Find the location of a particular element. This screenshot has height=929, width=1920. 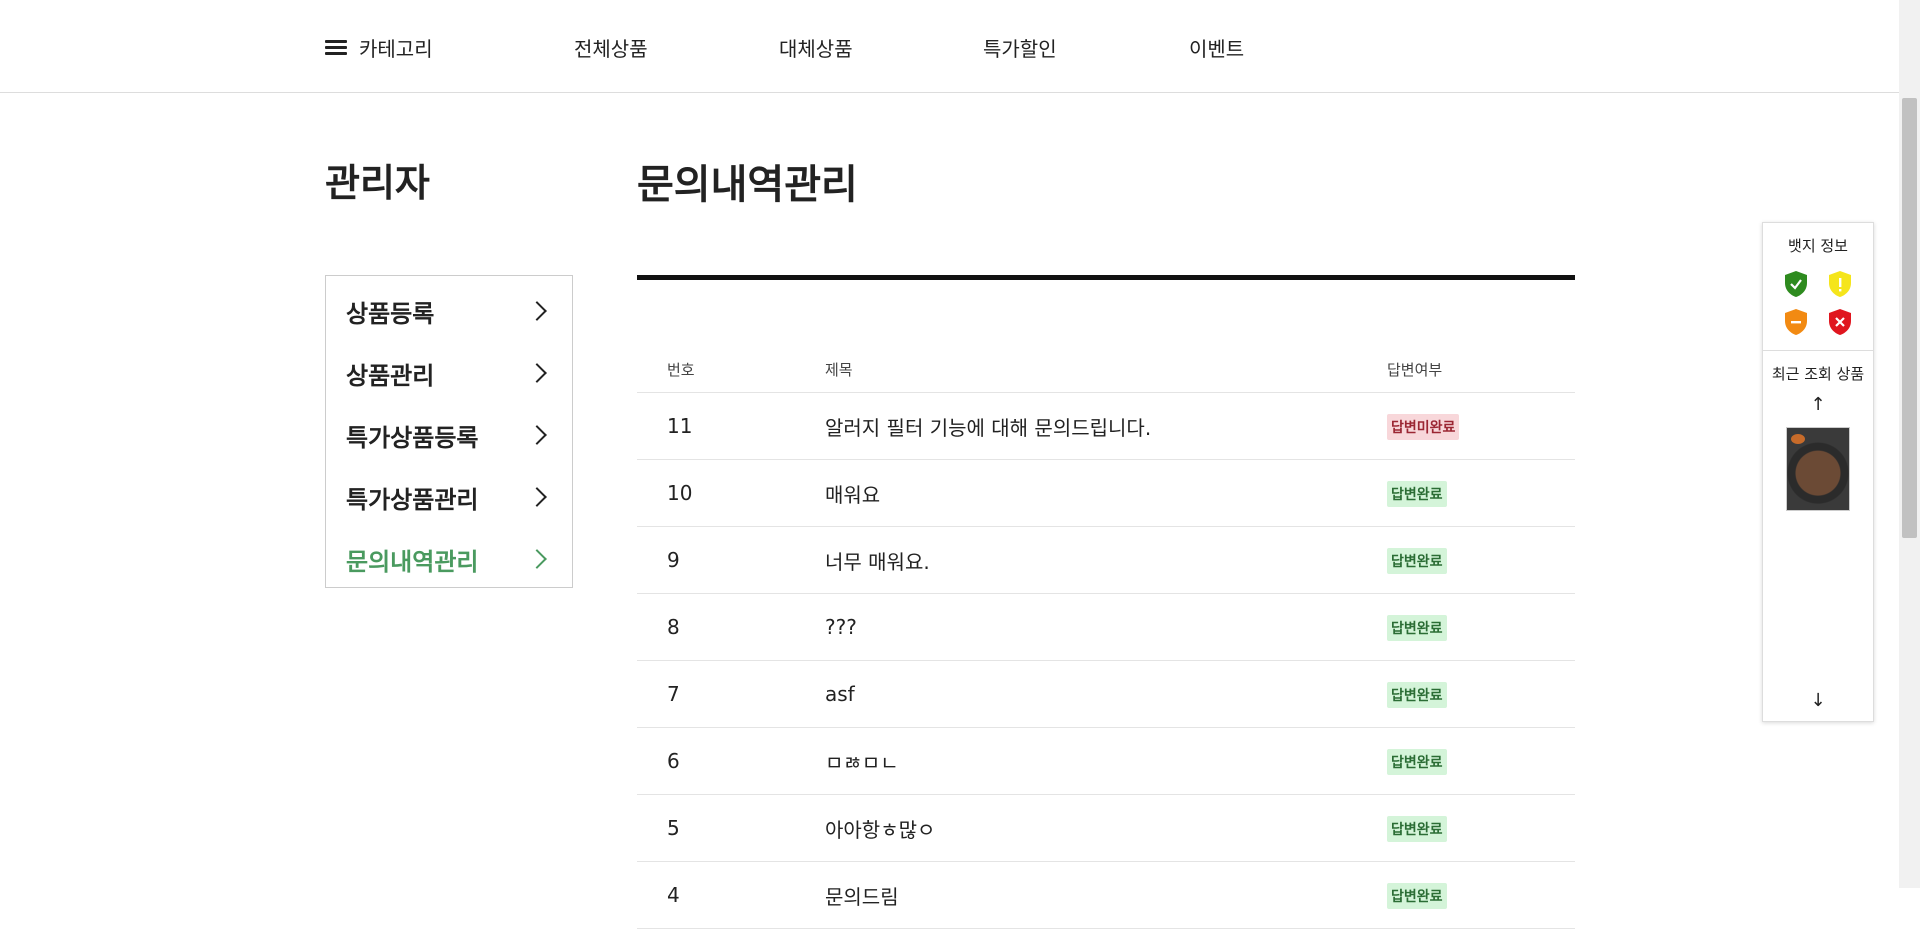

sidebar-item-product-register: 상품등록 is located at coordinates (449, 311).